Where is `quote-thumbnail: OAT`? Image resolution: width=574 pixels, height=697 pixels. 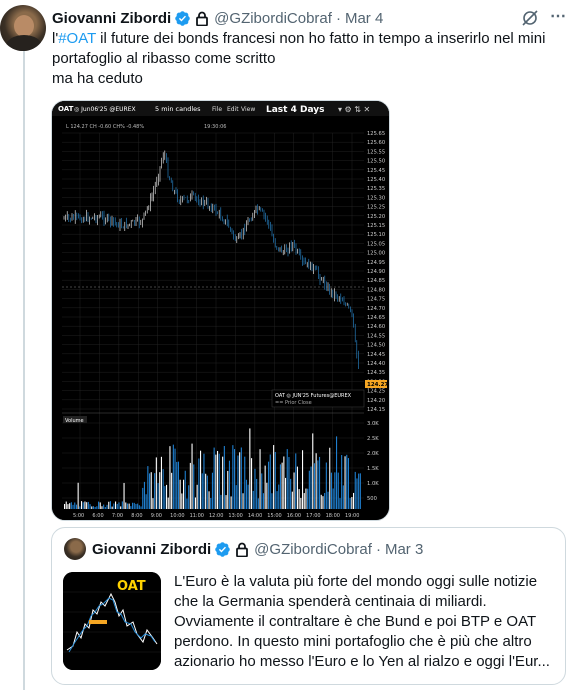
quote-thumbnail: OAT is located at coordinates (112, 621).